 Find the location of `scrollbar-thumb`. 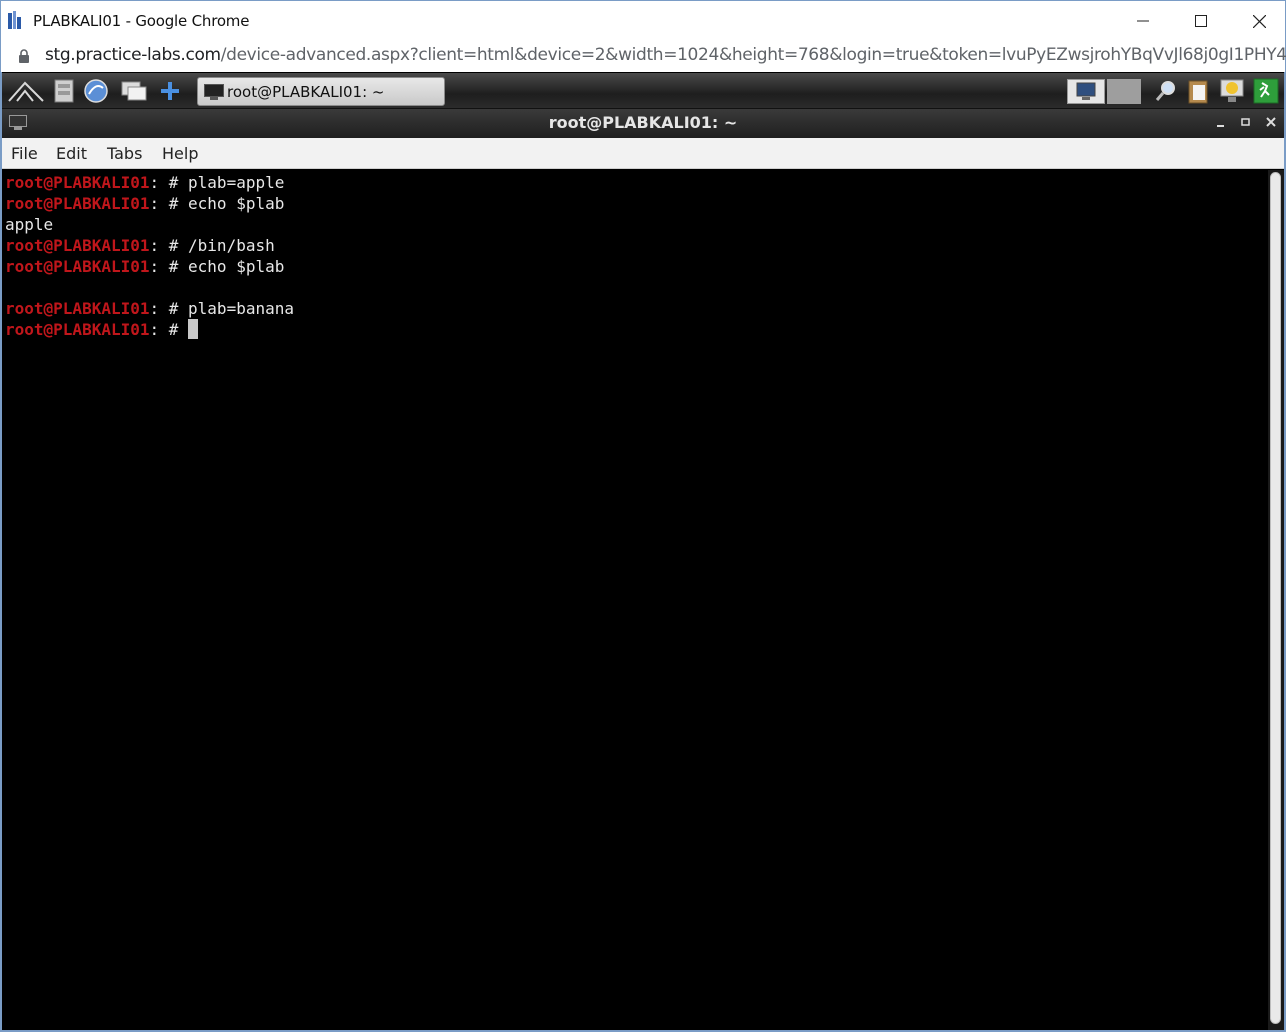

scrollbar-thumb is located at coordinates (1275, 598).